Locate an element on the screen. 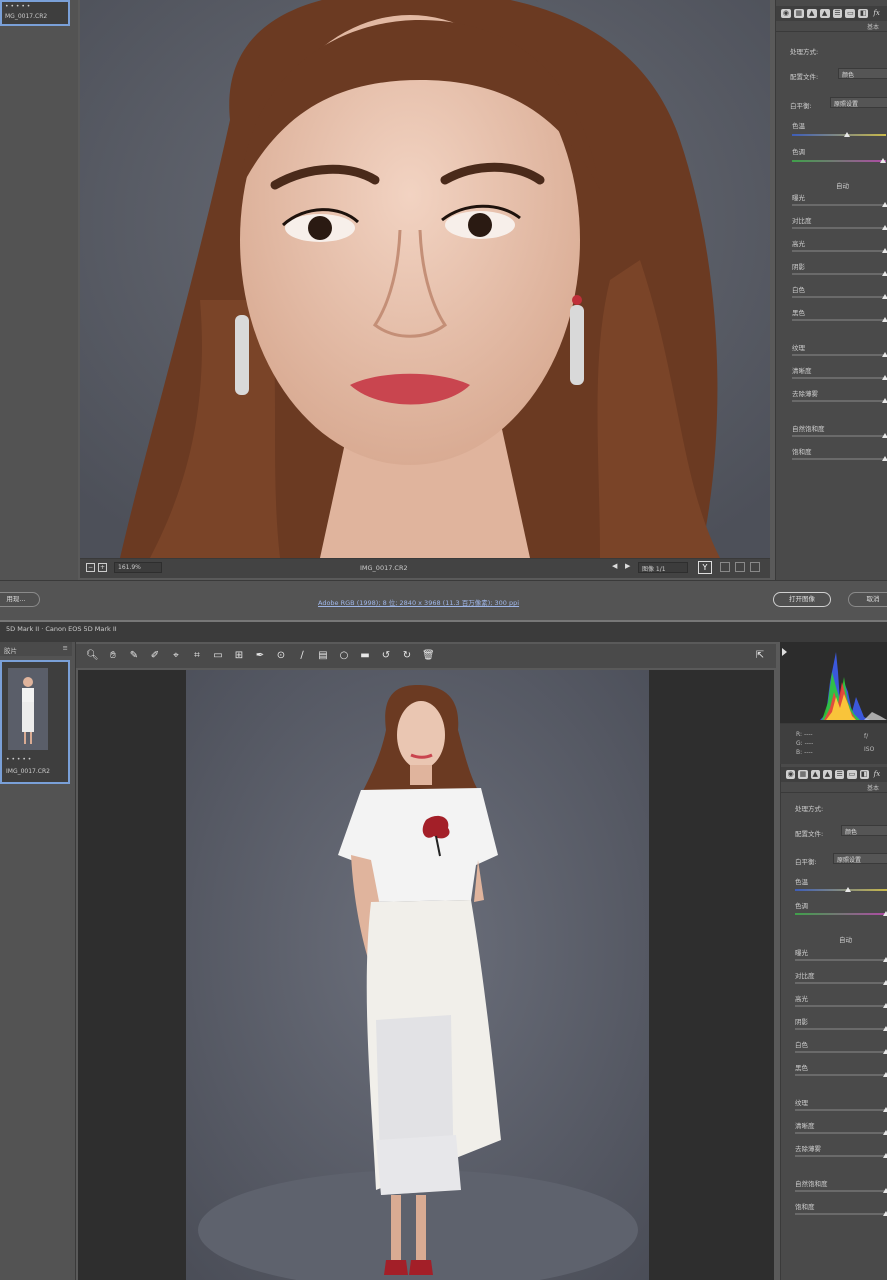 The height and width of the screenshot is (1280, 887). bottom-filmstrip-thumbnail: • • • • • IMG_0017.CR2 is located at coordinates (35, 722).